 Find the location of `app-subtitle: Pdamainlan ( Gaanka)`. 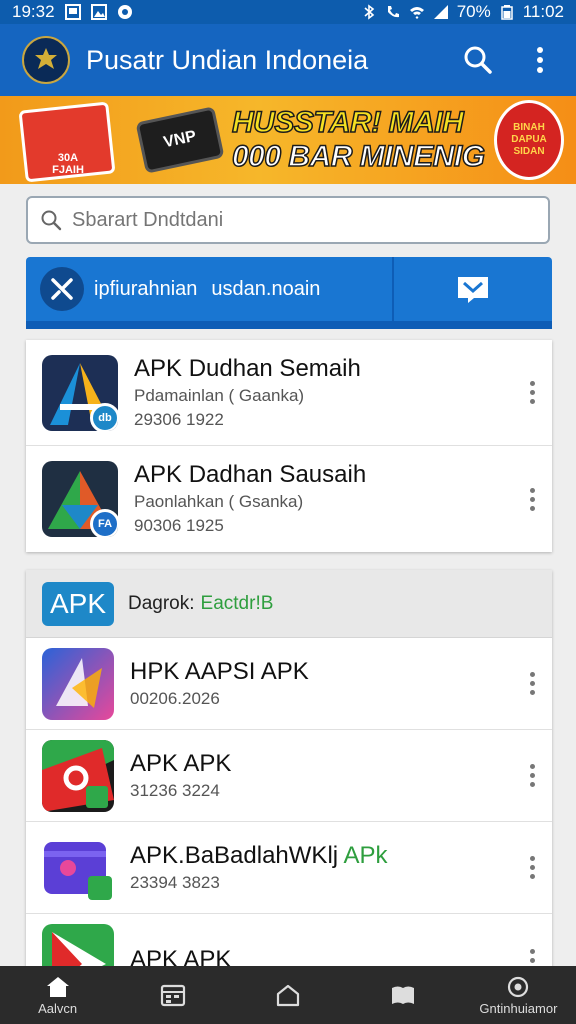

app-subtitle: Pdamainlan ( Gaanka) is located at coordinates (219, 395).